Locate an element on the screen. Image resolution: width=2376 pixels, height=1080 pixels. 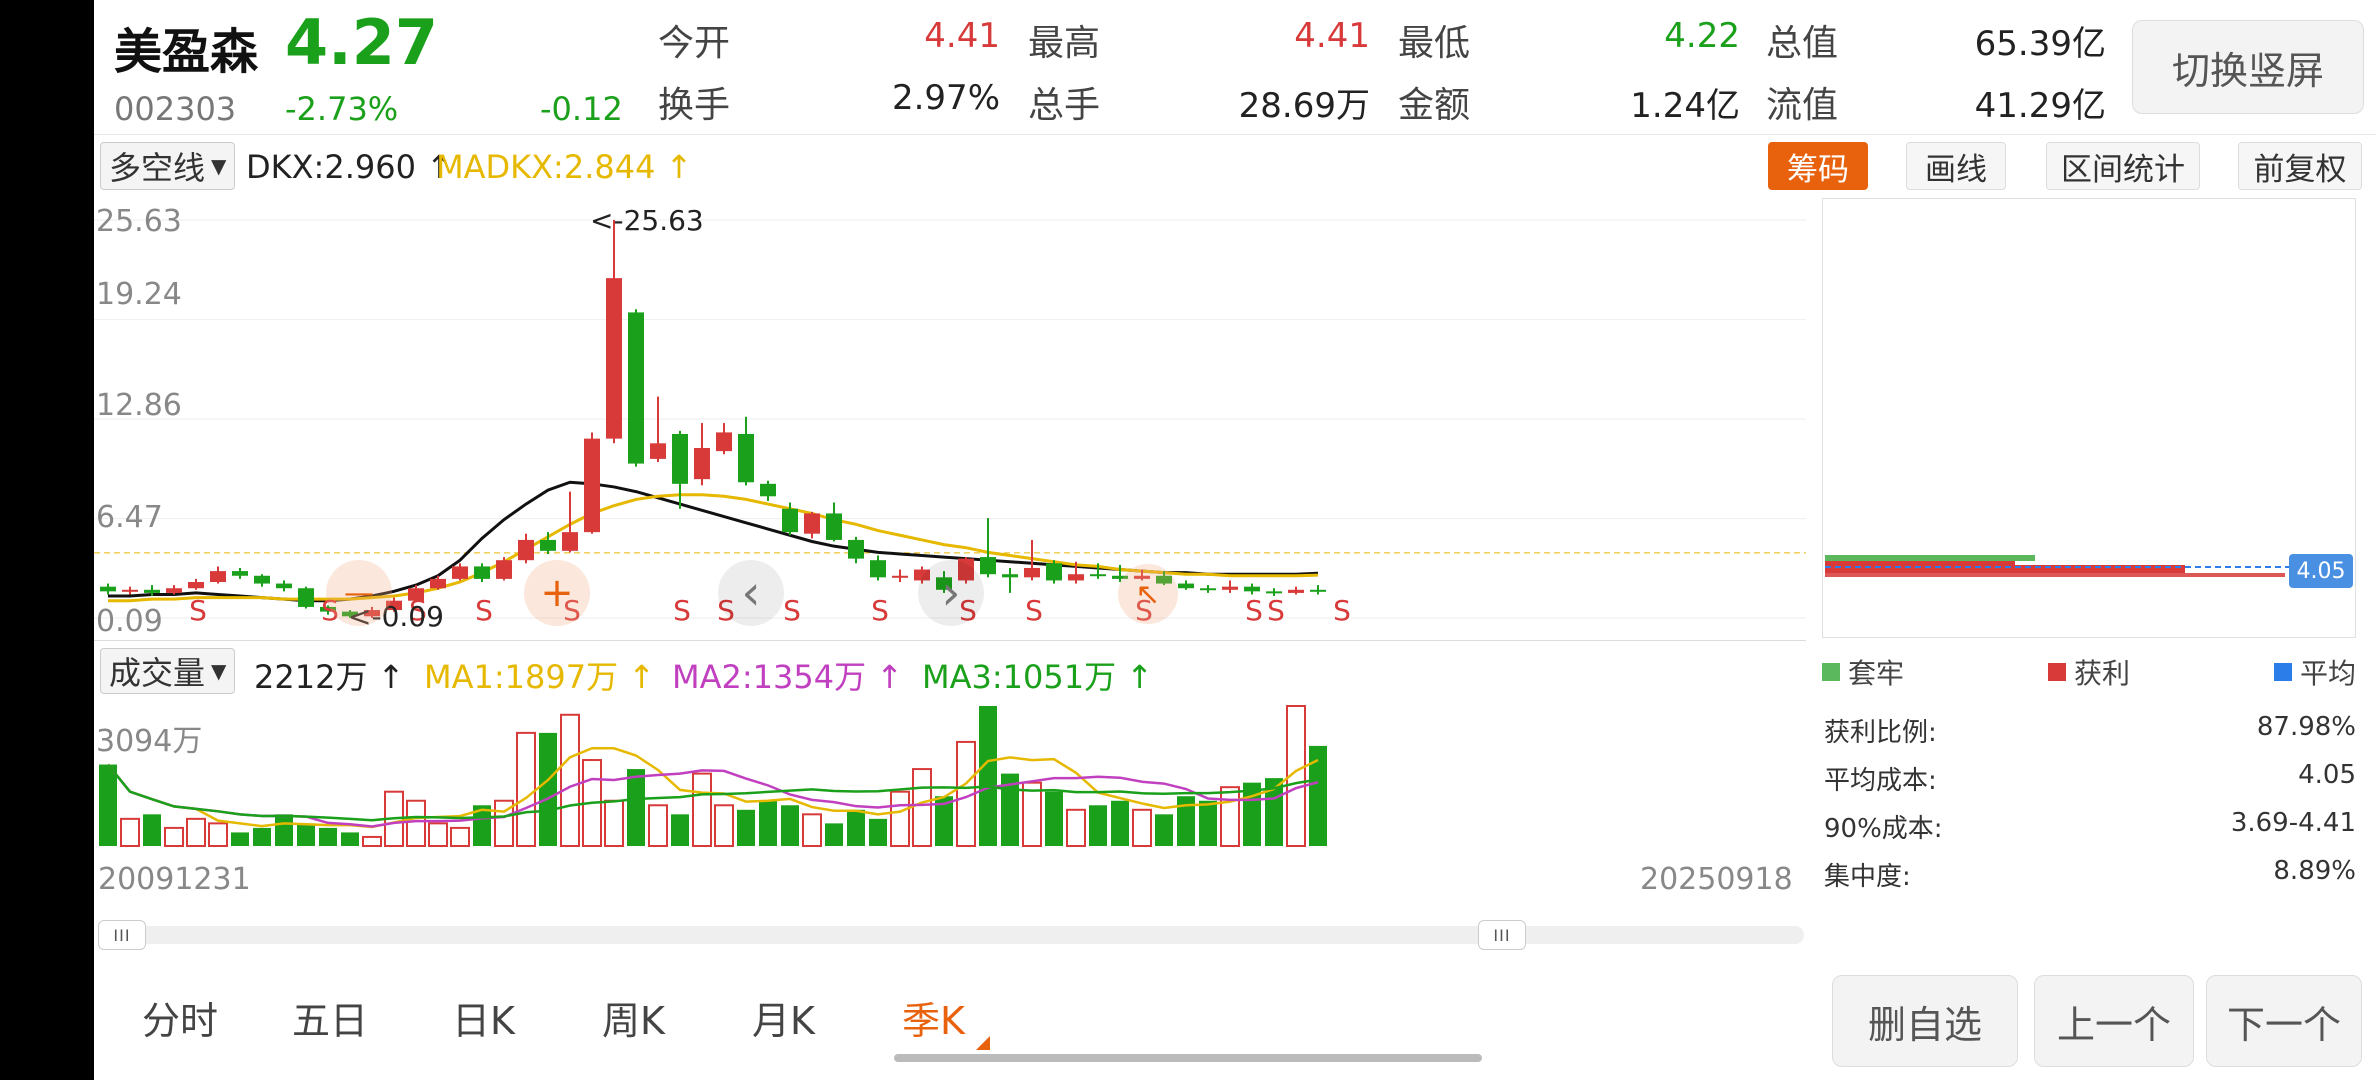
volume-chart is located at coordinates (950, 774).